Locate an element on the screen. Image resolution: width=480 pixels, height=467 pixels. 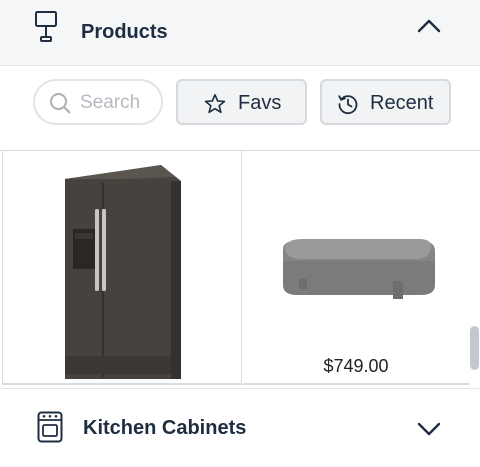
products-section-header: Products is located at coordinates (240, 33).